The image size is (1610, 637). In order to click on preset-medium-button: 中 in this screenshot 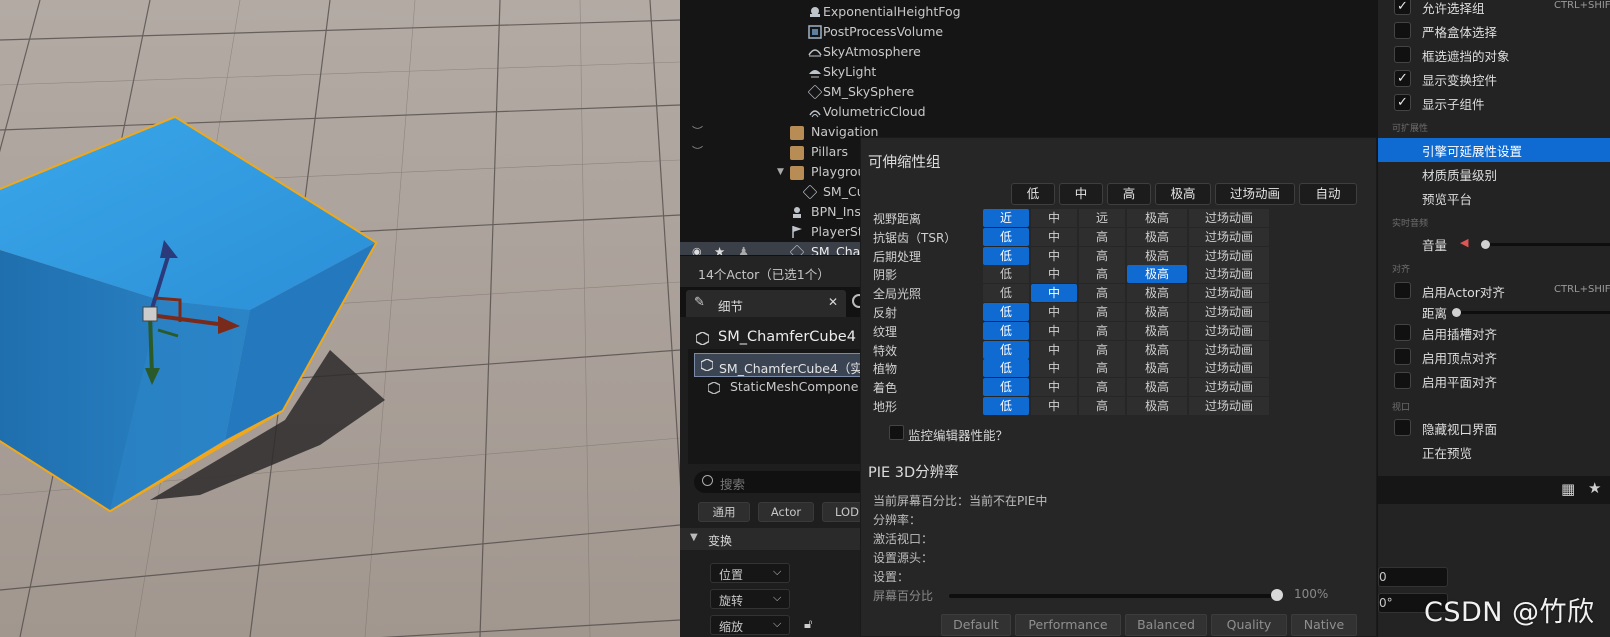, I will do `click(1081, 194)`.